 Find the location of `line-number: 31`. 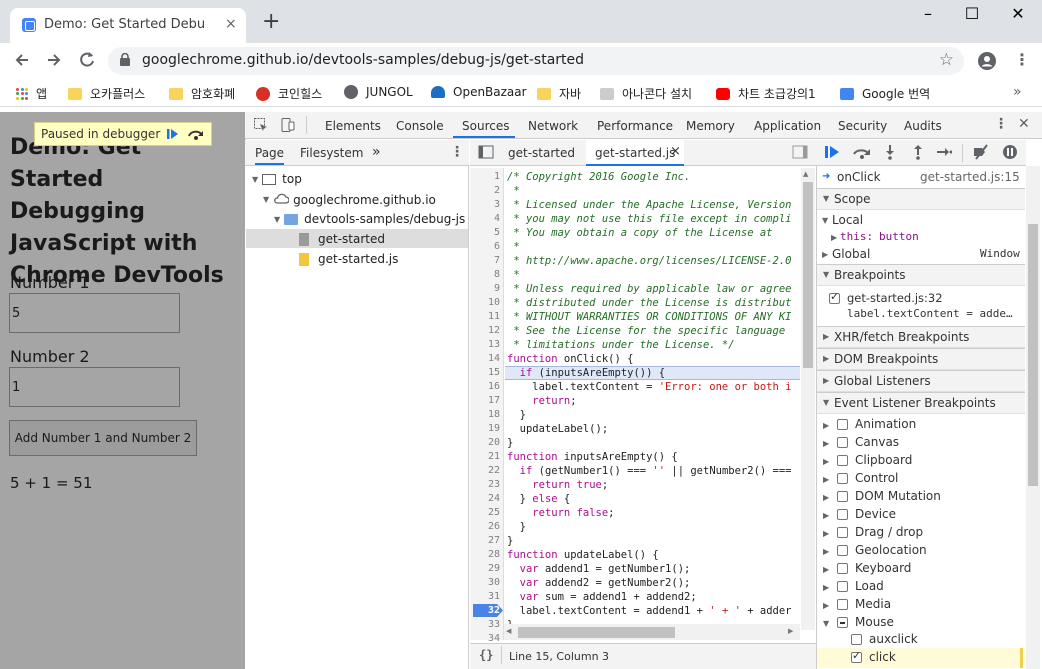

line-number: 31 is located at coordinates (485, 596).